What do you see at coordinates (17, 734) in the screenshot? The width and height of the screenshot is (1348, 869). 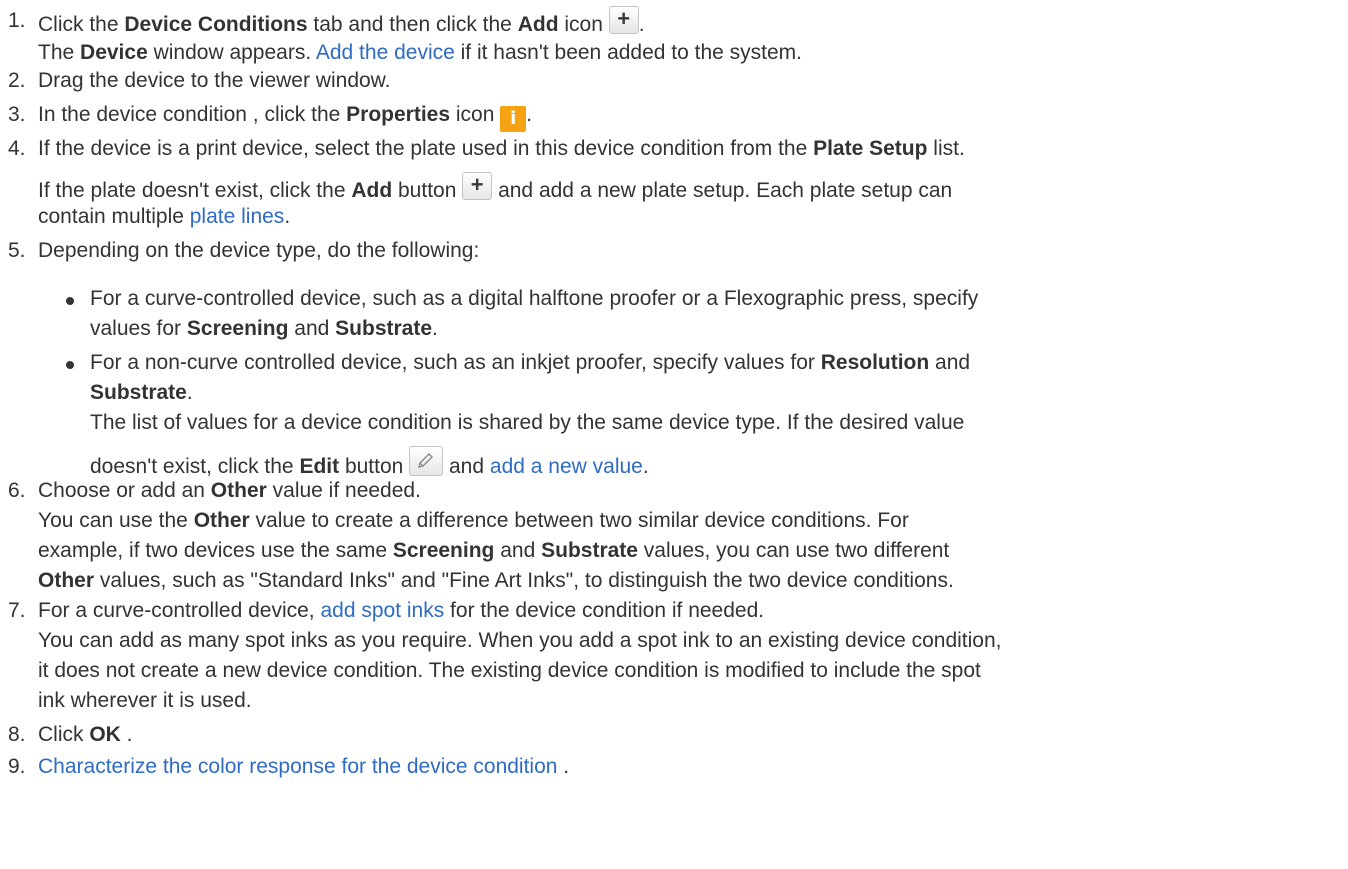 I see `step-number: 8.` at bounding box center [17, 734].